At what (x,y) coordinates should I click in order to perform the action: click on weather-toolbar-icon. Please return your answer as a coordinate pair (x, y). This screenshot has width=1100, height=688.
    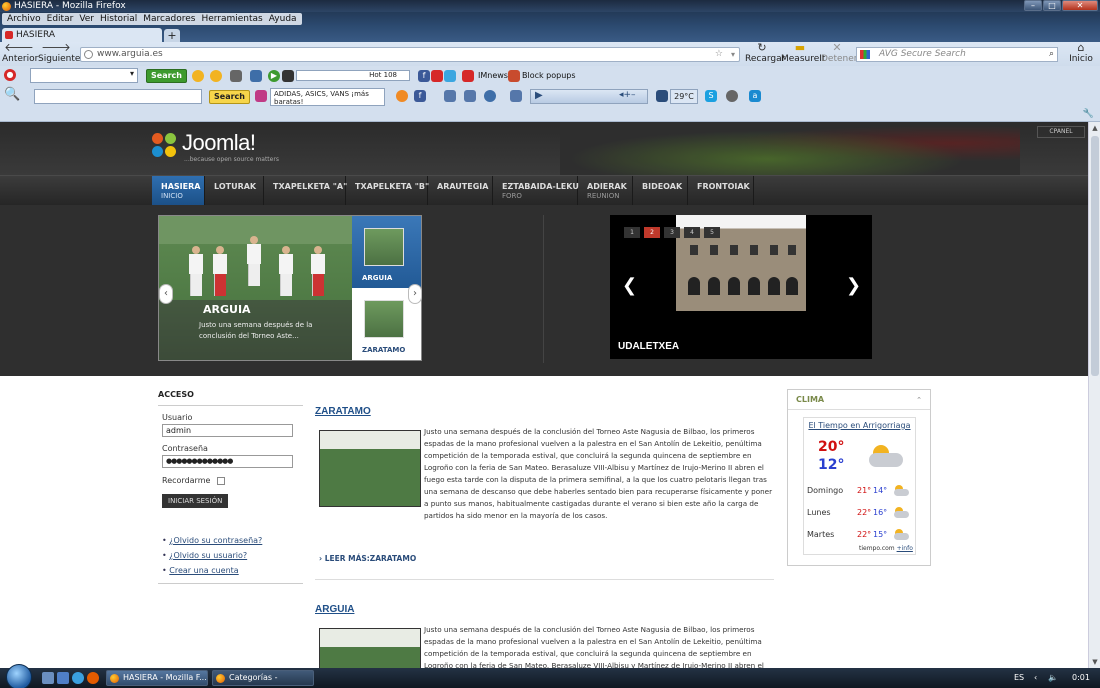
    Looking at the image, I should click on (662, 96).